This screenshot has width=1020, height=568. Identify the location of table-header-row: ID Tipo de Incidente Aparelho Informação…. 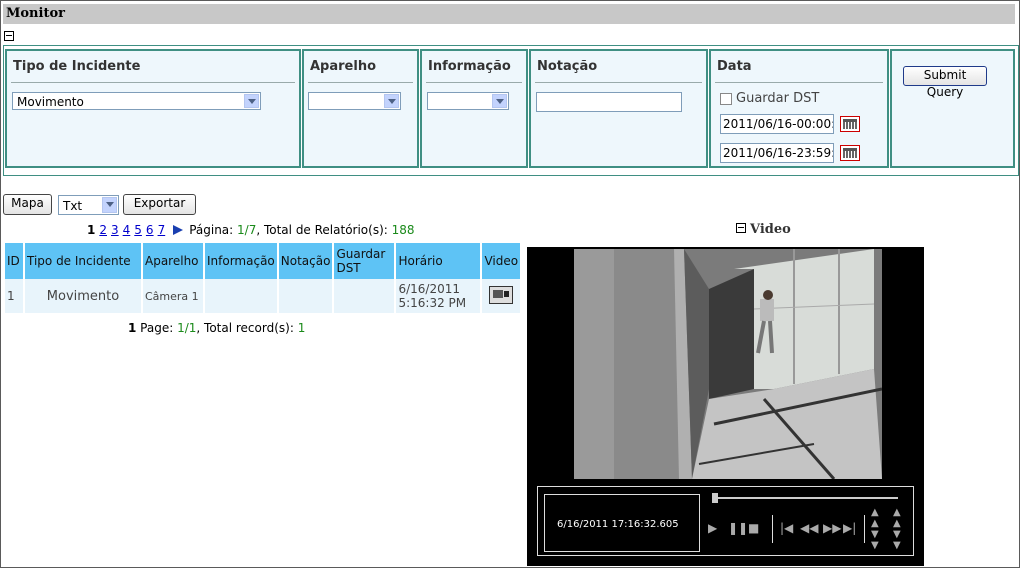
(263, 261).